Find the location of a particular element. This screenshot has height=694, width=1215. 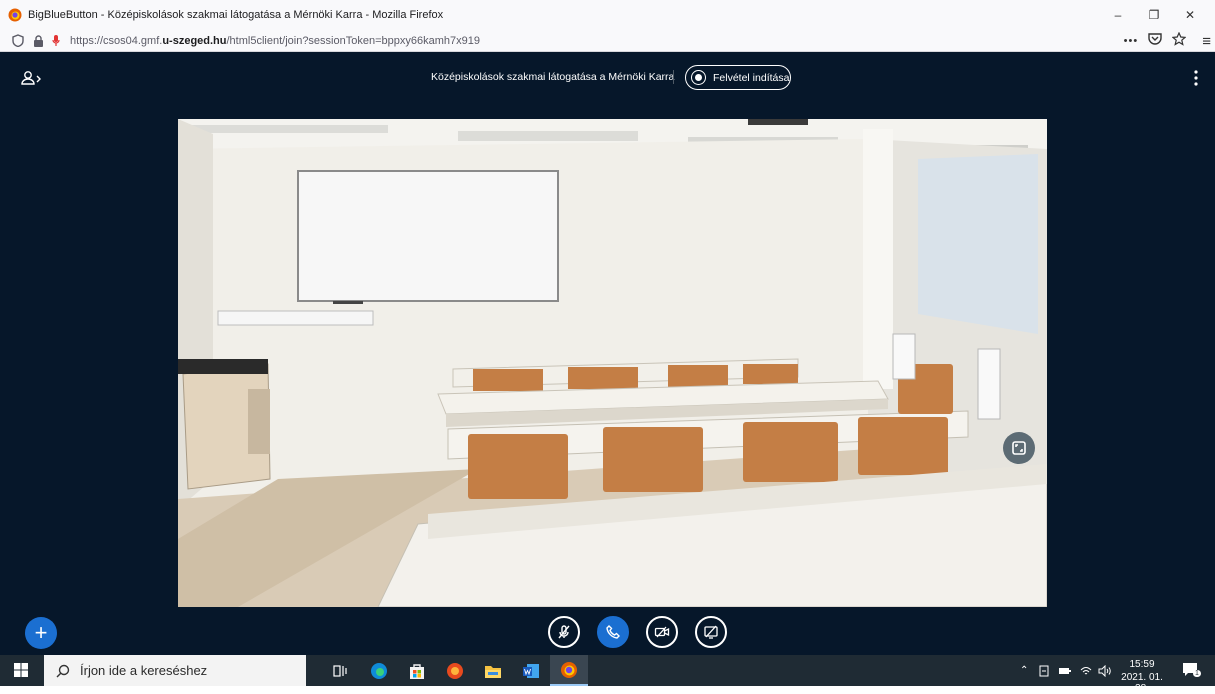

firefox-logo-icon is located at coordinates (15, 15).